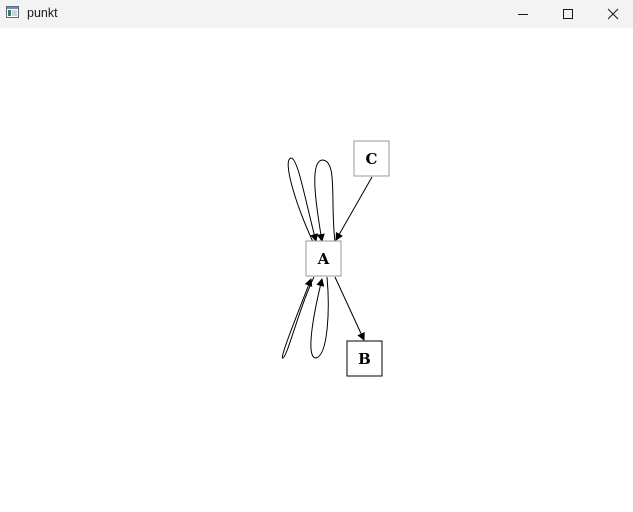 This screenshot has height=512, width=633. What do you see at coordinates (12, 12) in the screenshot?
I see `app-window-icon` at bounding box center [12, 12].